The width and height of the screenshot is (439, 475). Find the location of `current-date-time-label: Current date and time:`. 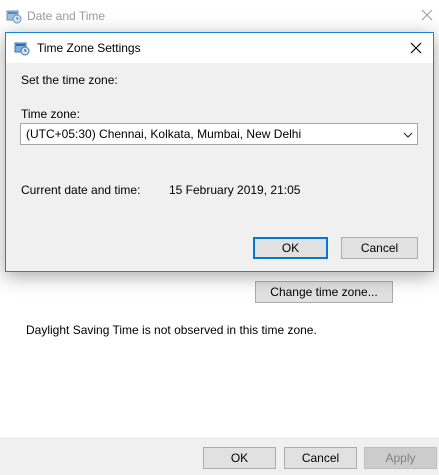

current-date-time-label: Current date and time: is located at coordinates (81, 190).